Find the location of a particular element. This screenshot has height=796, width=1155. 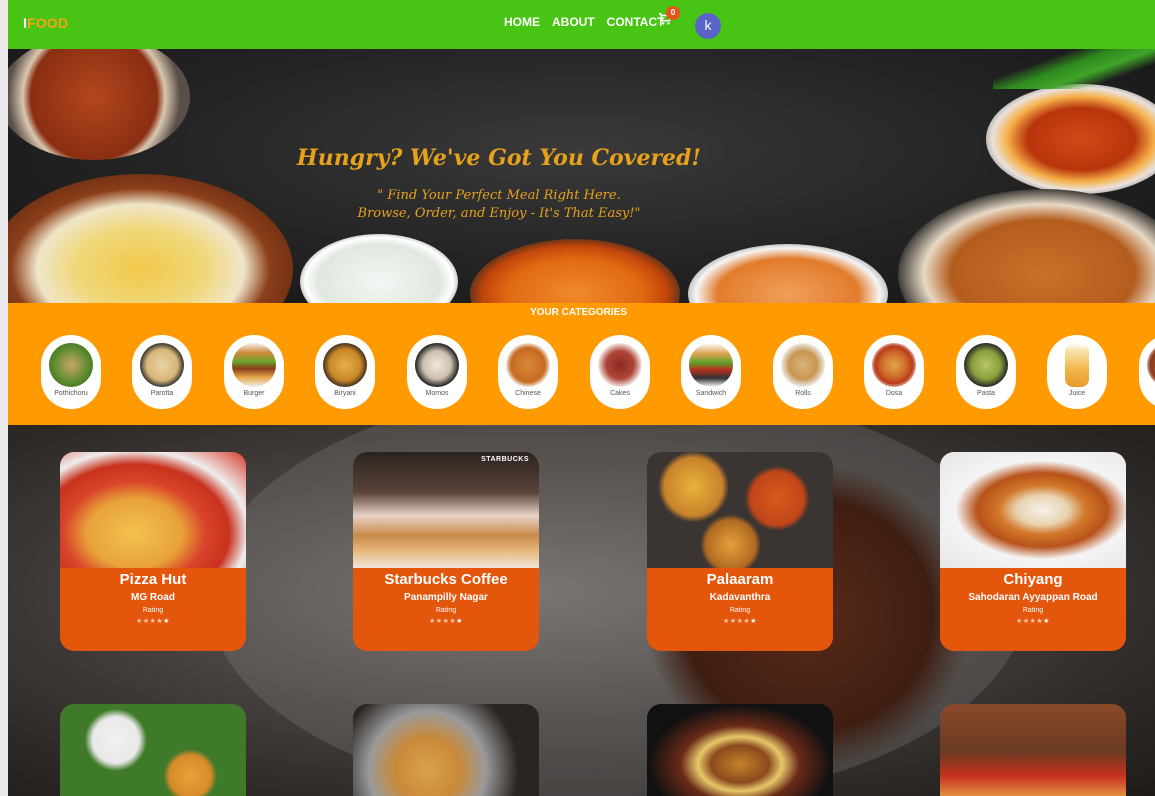

raita-bowl-image is located at coordinates (379, 268).